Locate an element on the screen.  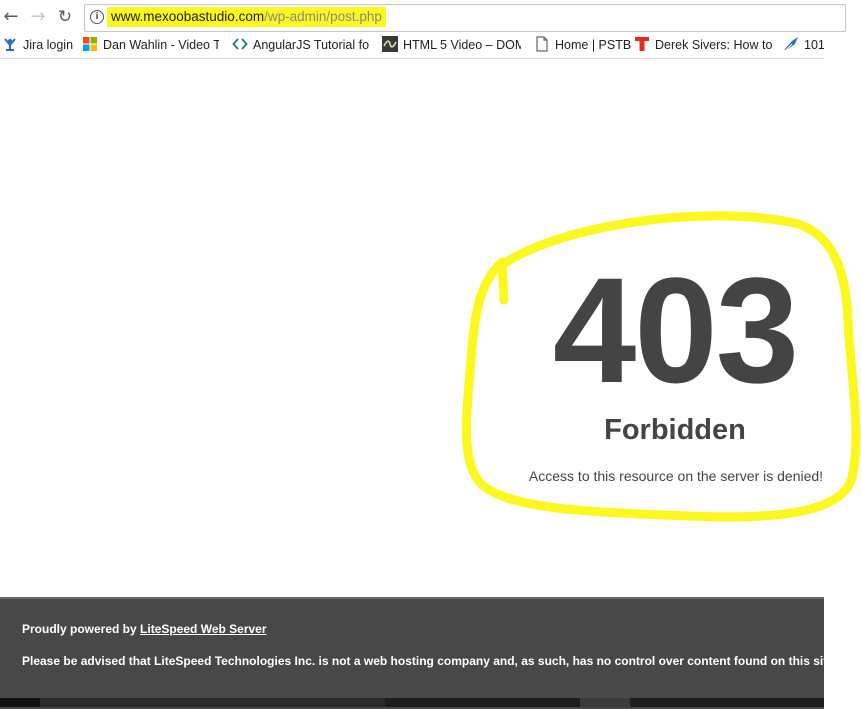
letter-t-icon is located at coordinates (642, 44).